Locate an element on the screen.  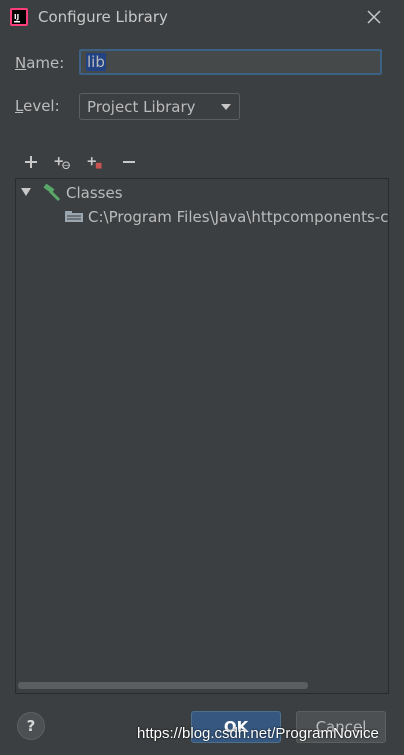
chevron-down-icon is located at coordinates (226, 107).